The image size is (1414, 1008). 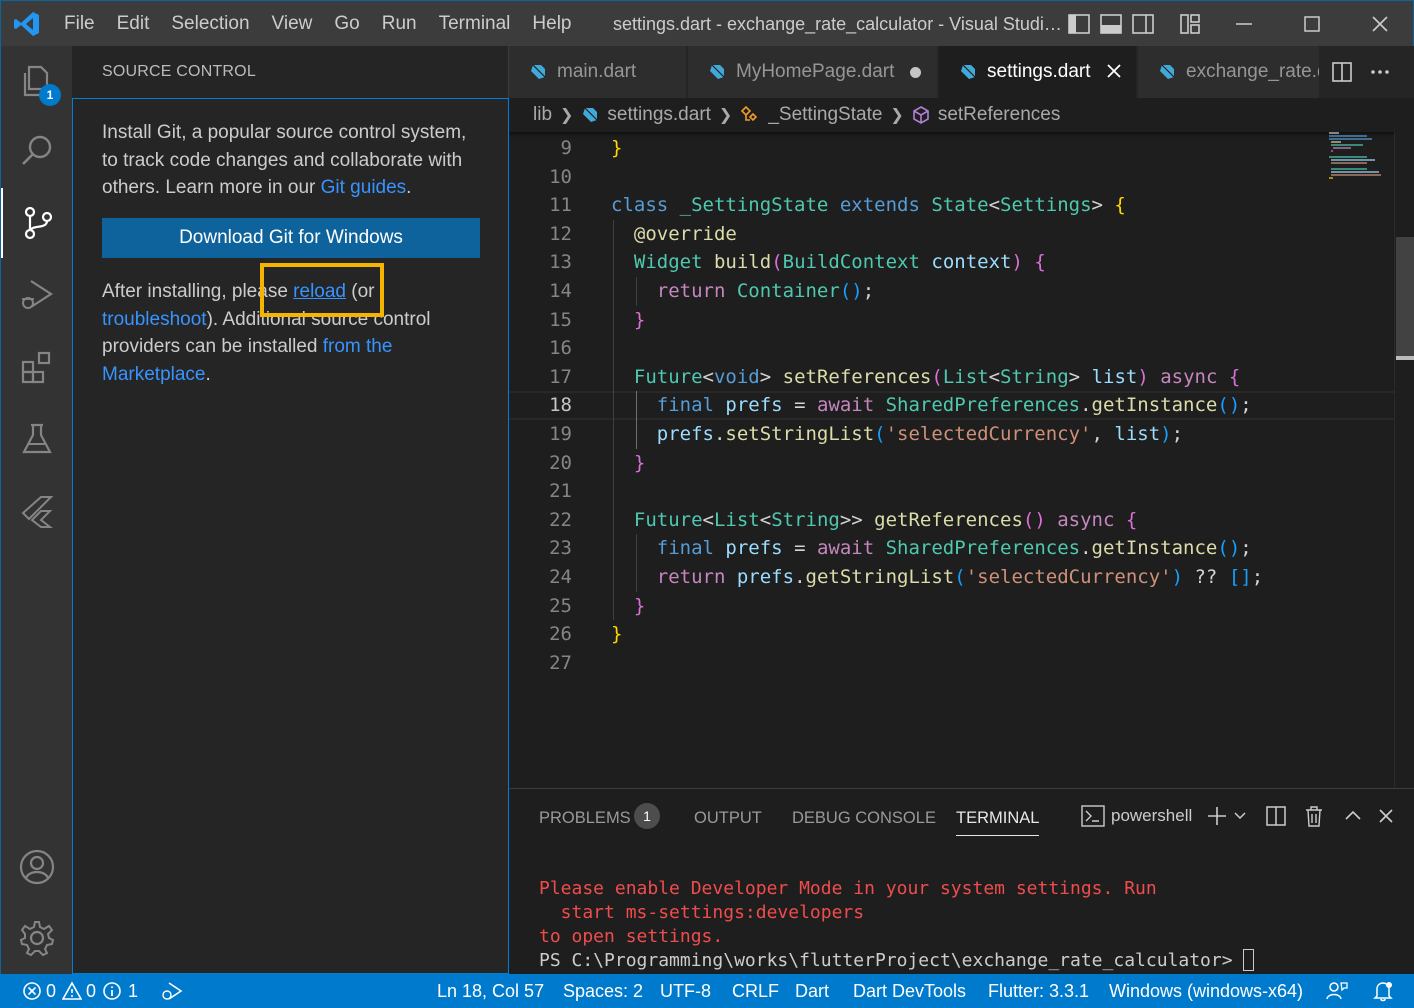 What do you see at coordinates (1136, 816) in the screenshot?
I see `terminal-shell-selector: powershell` at bounding box center [1136, 816].